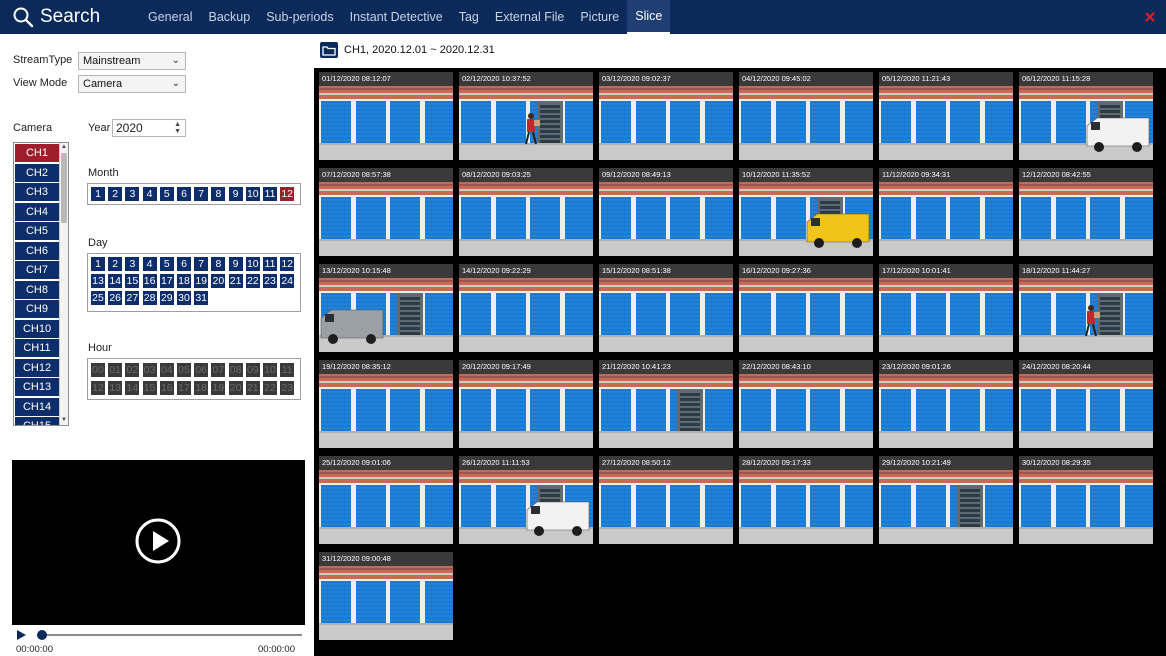  What do you see at coordinates (526, 404) in the screenshot?
I see `slice-thumbnail: 20/12/2020 09:17:49` at bounding box center [526, 404].